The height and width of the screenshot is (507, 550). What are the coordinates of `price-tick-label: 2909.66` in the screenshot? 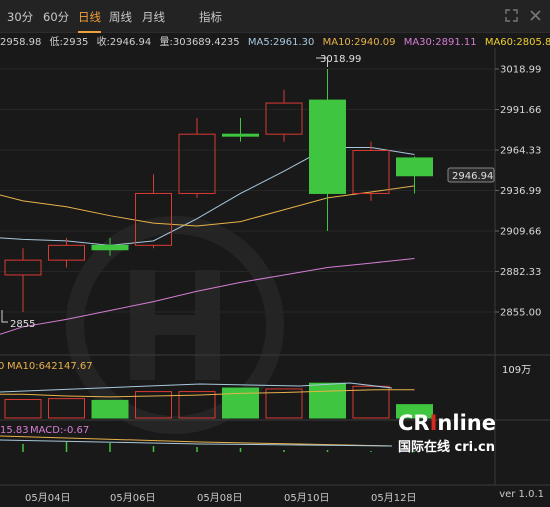 It's located at (520, 232).